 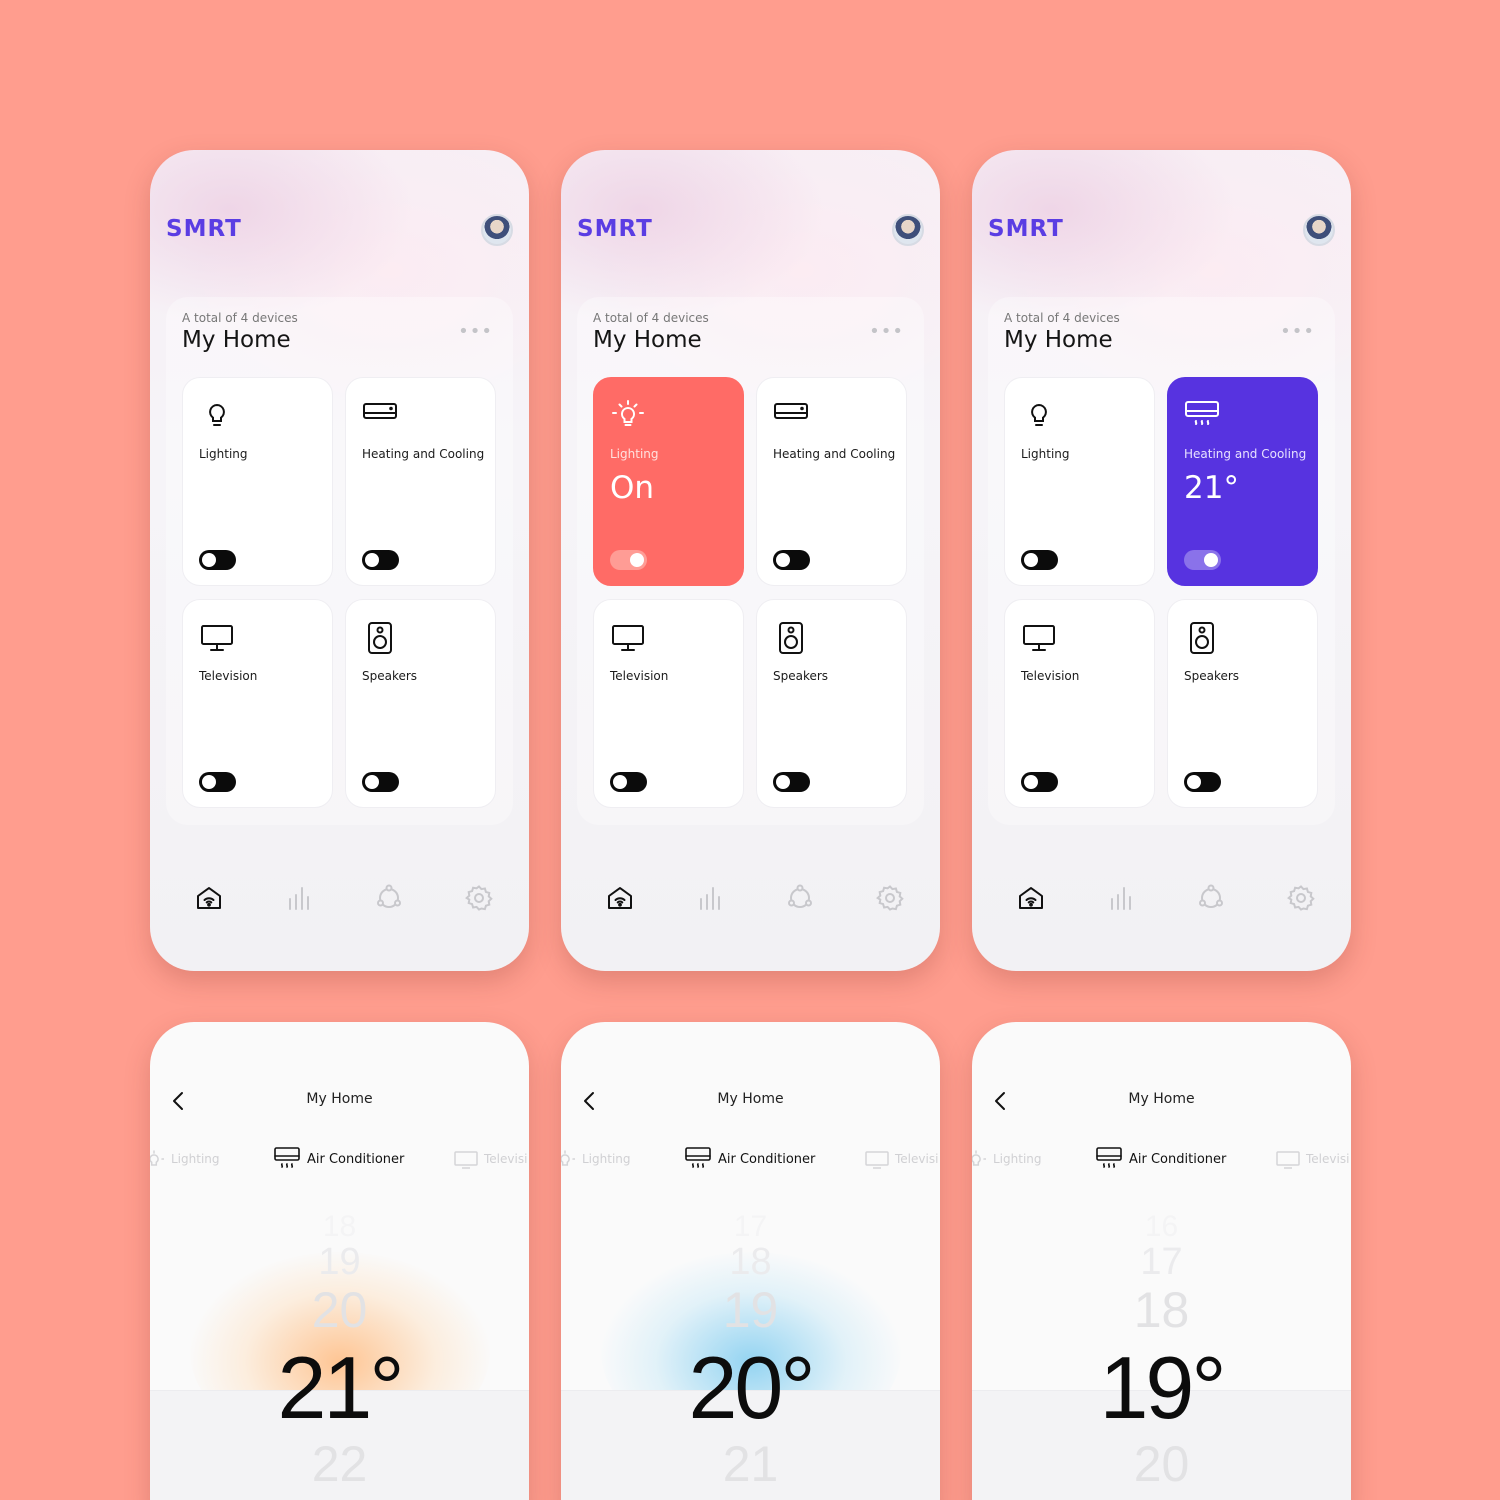 What do you see at coordinates (1161, 1227) in the screenshot?
I see `temp-option: 16` at bounding box center [1161, 1227].